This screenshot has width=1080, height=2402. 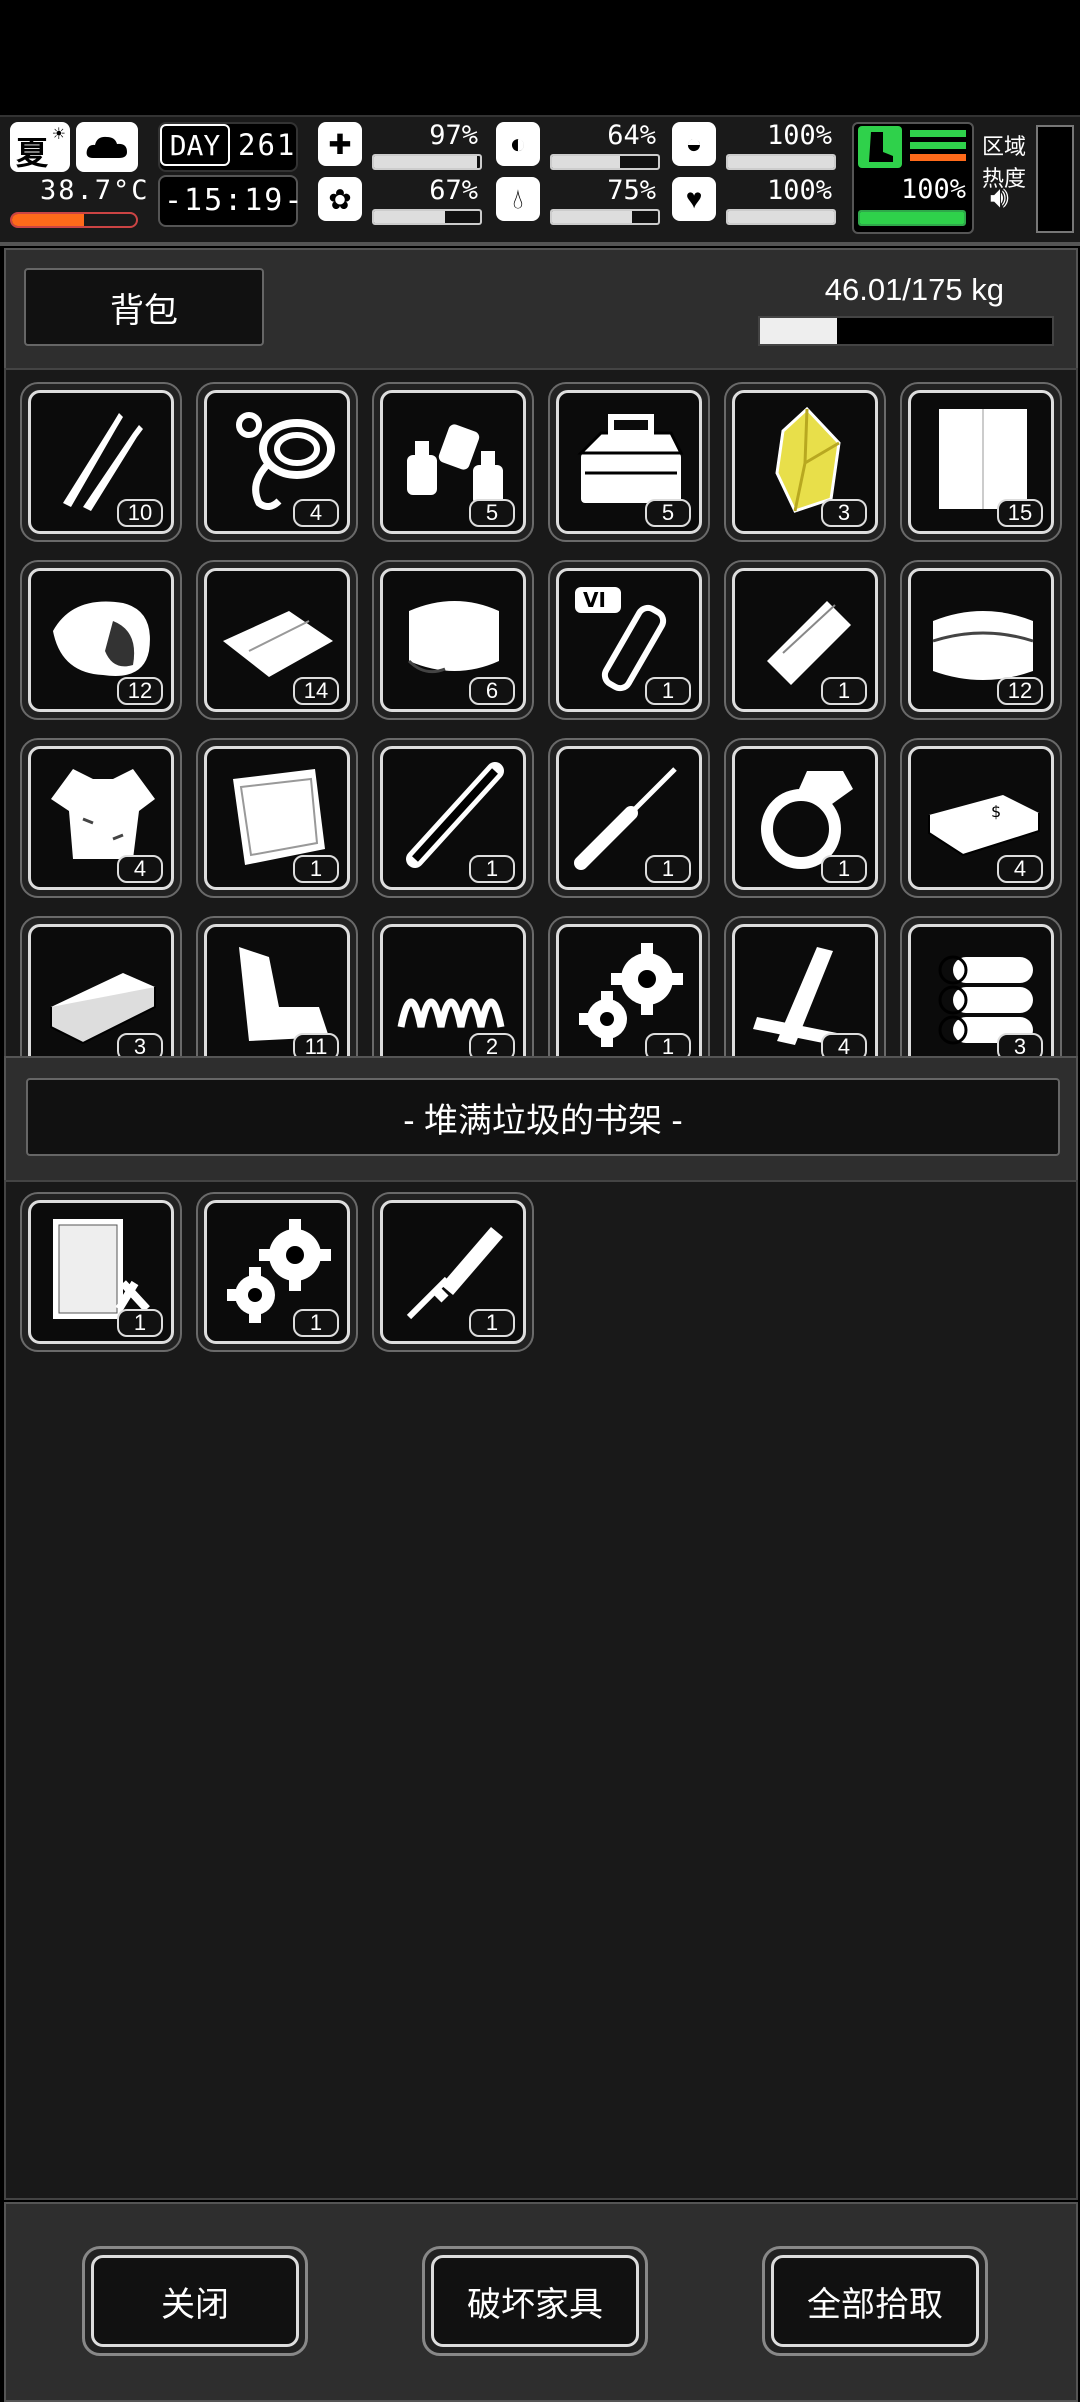 I want to click on speaker-icon: 🔊︎, so click(x=999, y=198).